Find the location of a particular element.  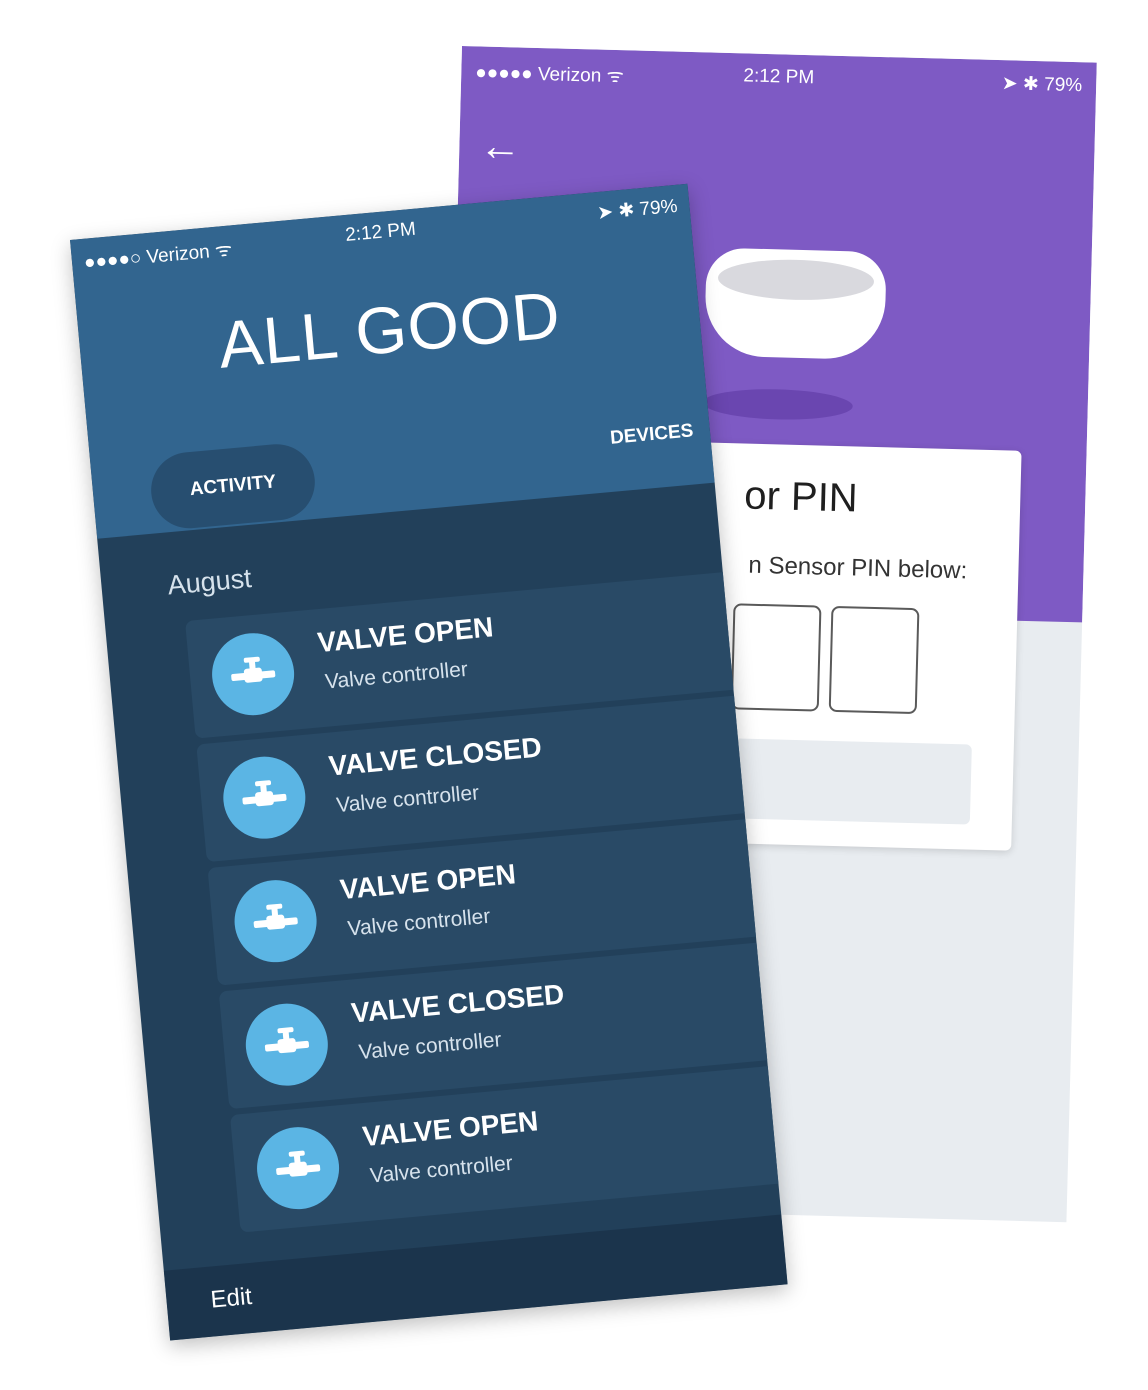

back-arrow-icon: ← is located at coordinates (500, 145).